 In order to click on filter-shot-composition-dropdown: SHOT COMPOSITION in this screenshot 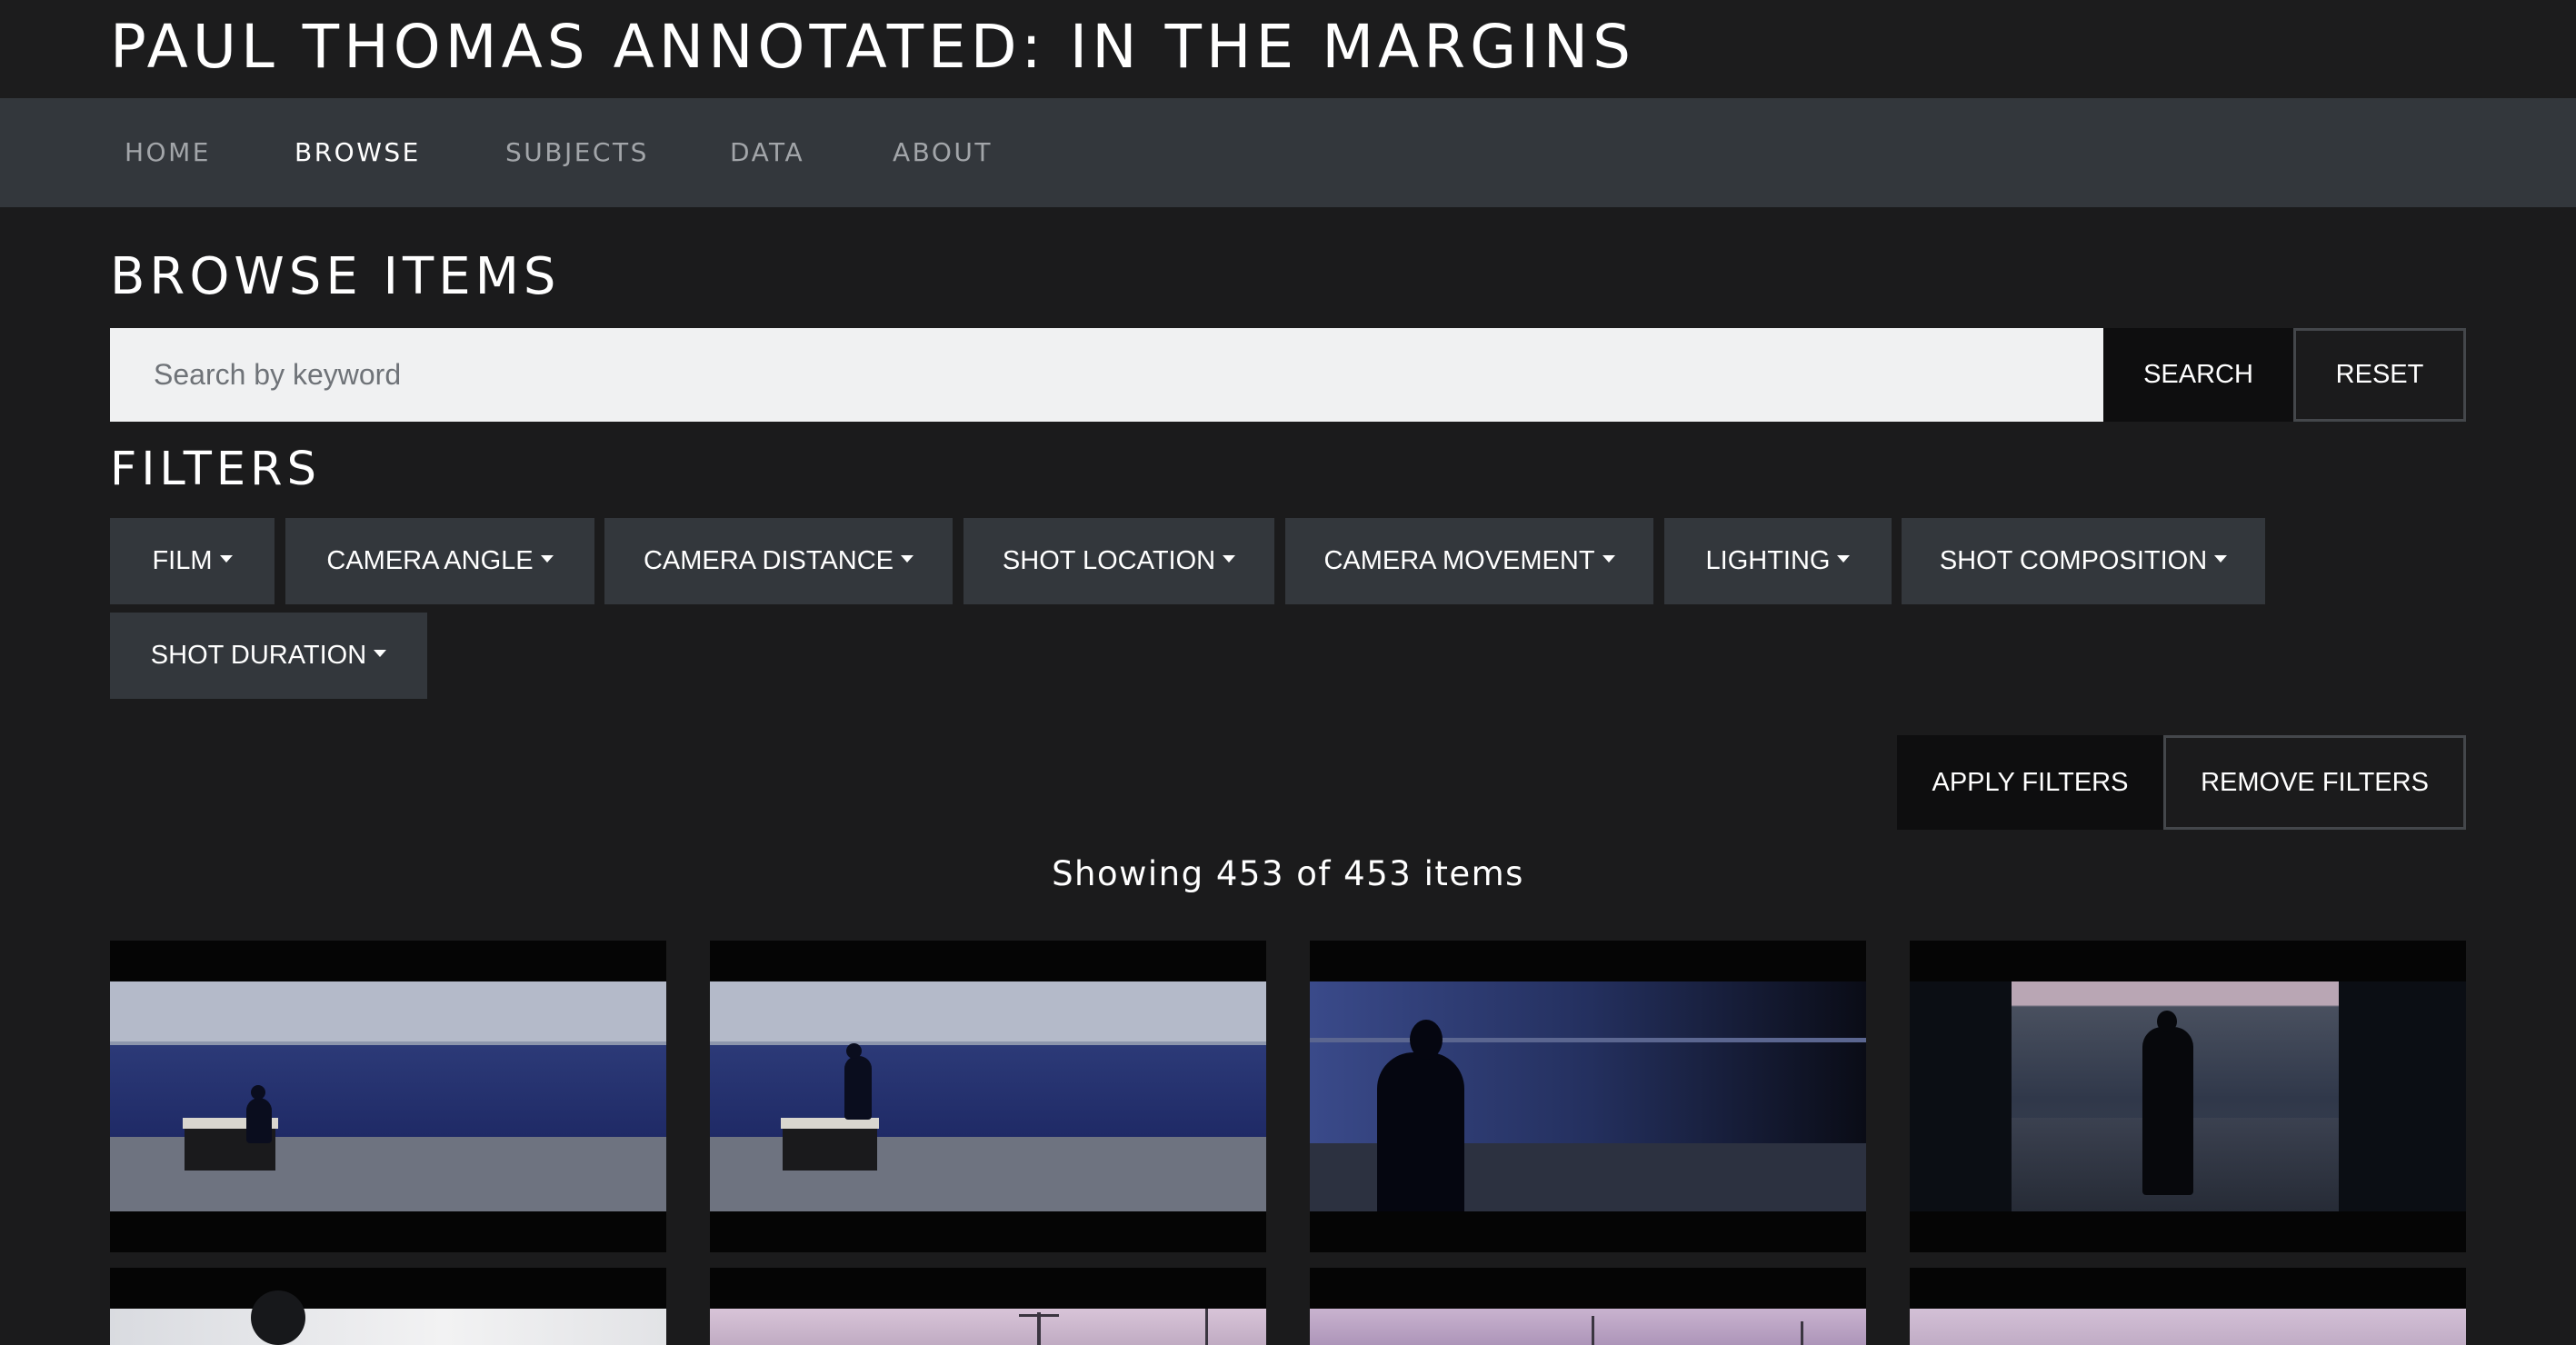, I will do `click(2083, 561)`.